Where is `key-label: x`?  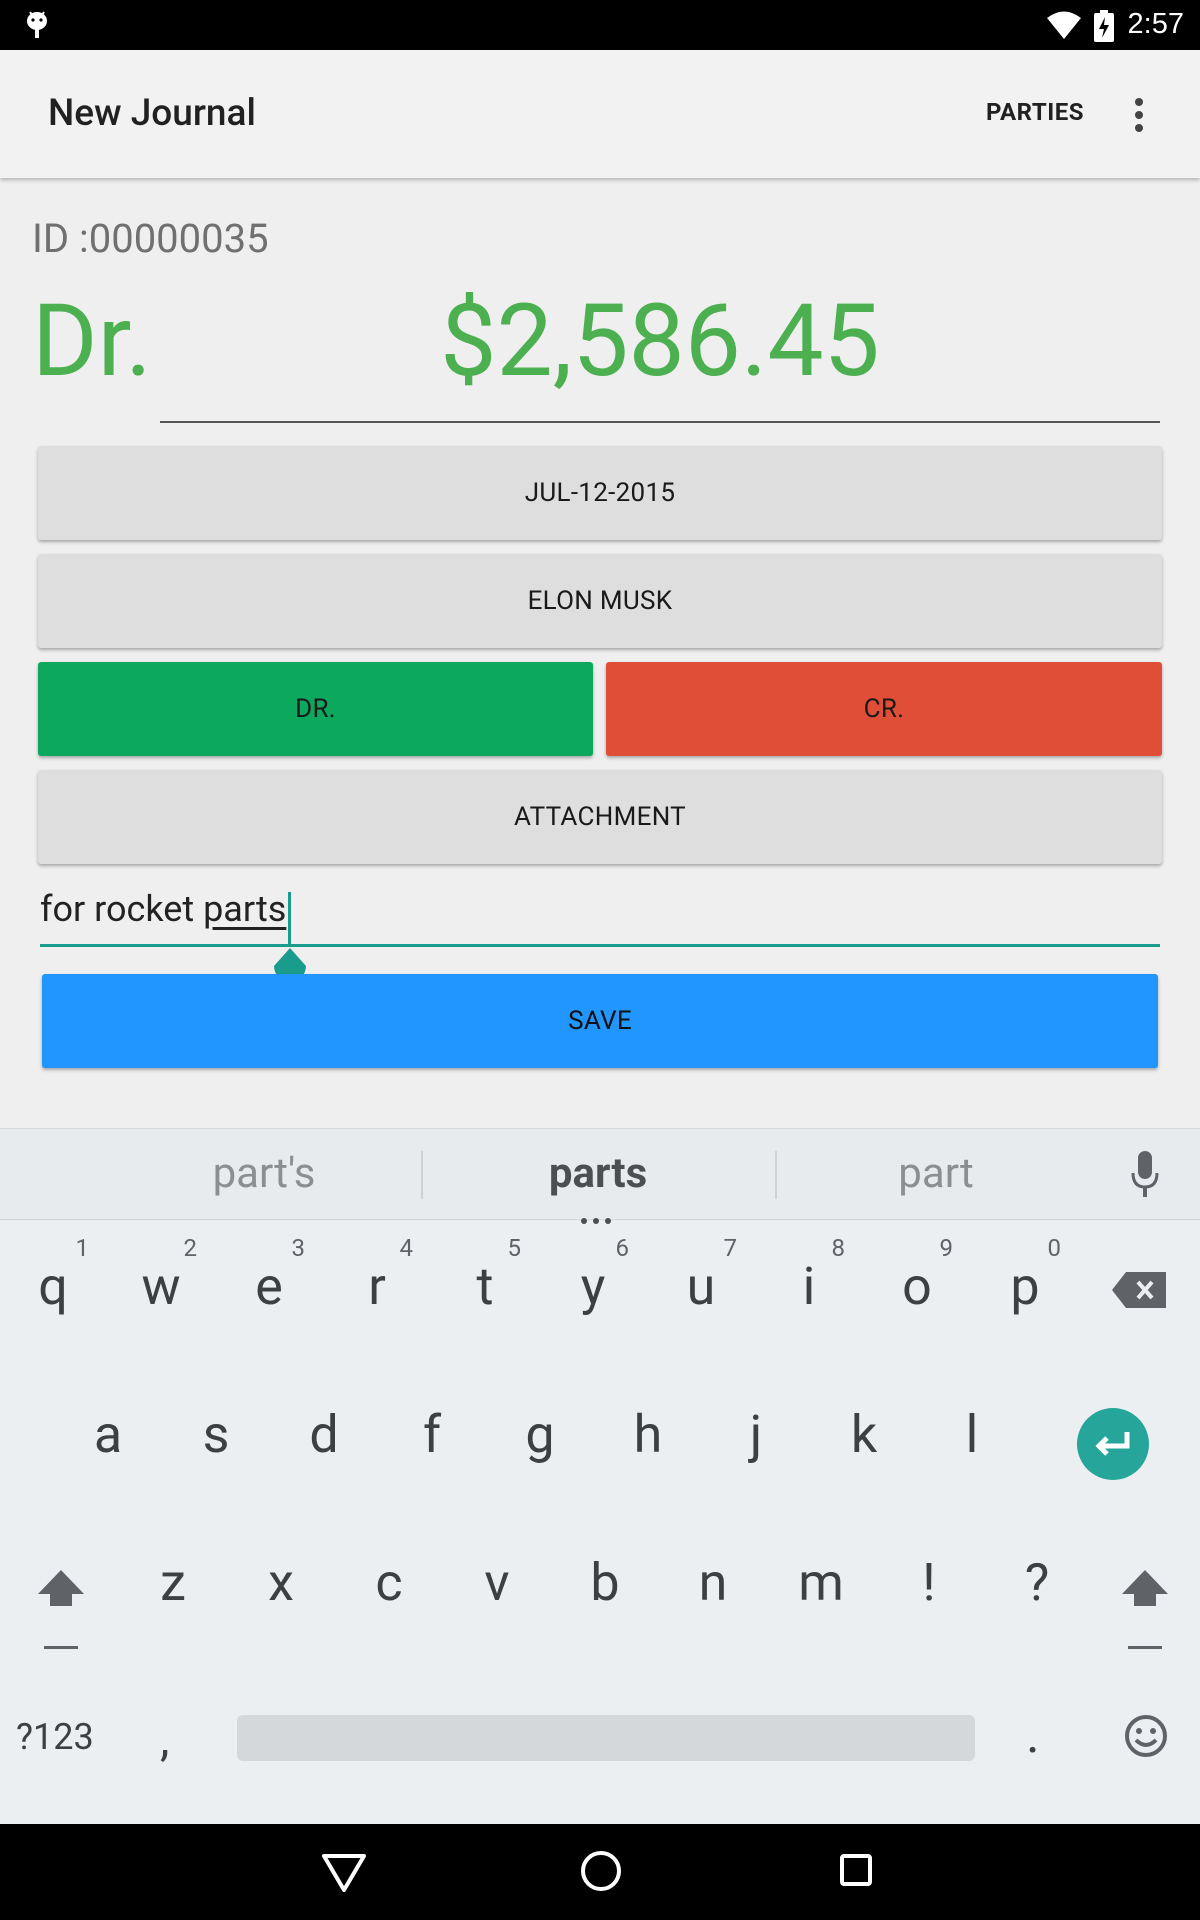 key-label: x is located at coordinates (281, 1582).